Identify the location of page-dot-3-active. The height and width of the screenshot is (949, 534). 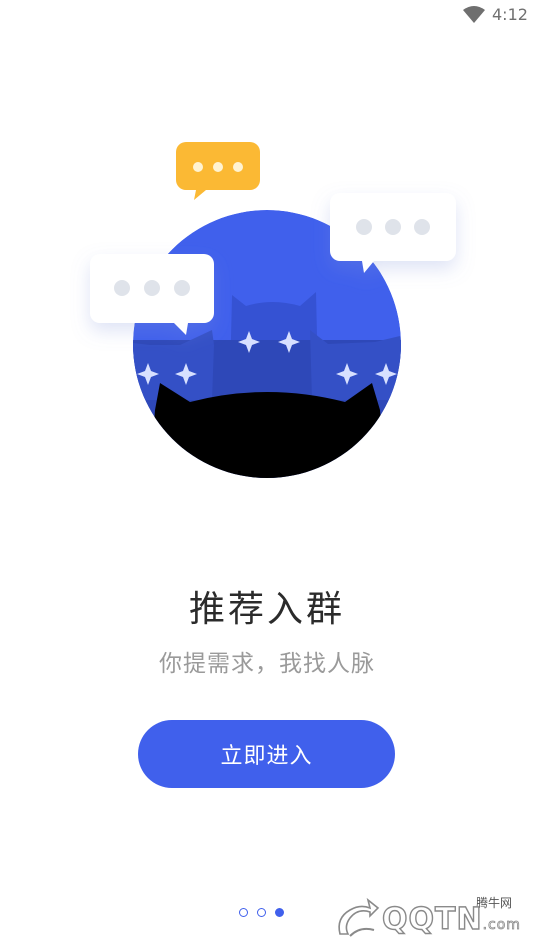
(279, 912).